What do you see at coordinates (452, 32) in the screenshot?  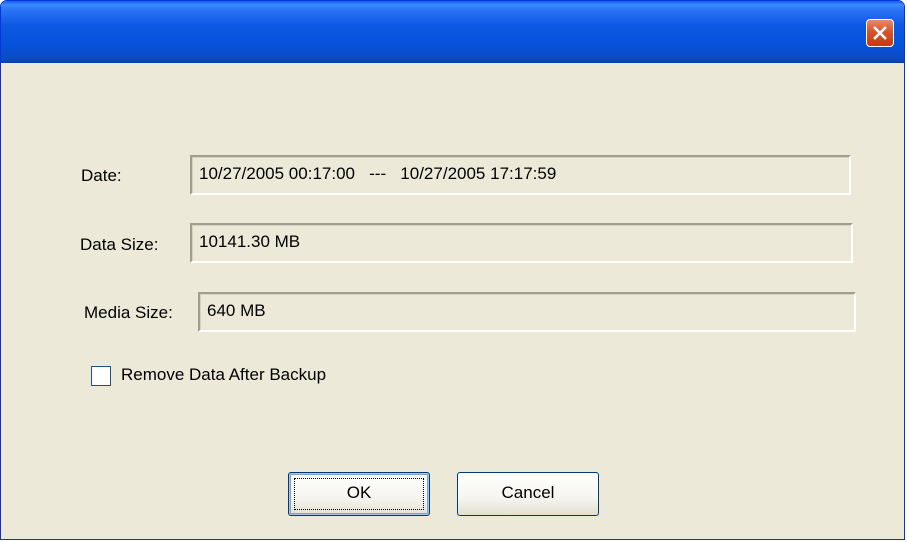 I see `title-bar` at bounding box center [452, 32].